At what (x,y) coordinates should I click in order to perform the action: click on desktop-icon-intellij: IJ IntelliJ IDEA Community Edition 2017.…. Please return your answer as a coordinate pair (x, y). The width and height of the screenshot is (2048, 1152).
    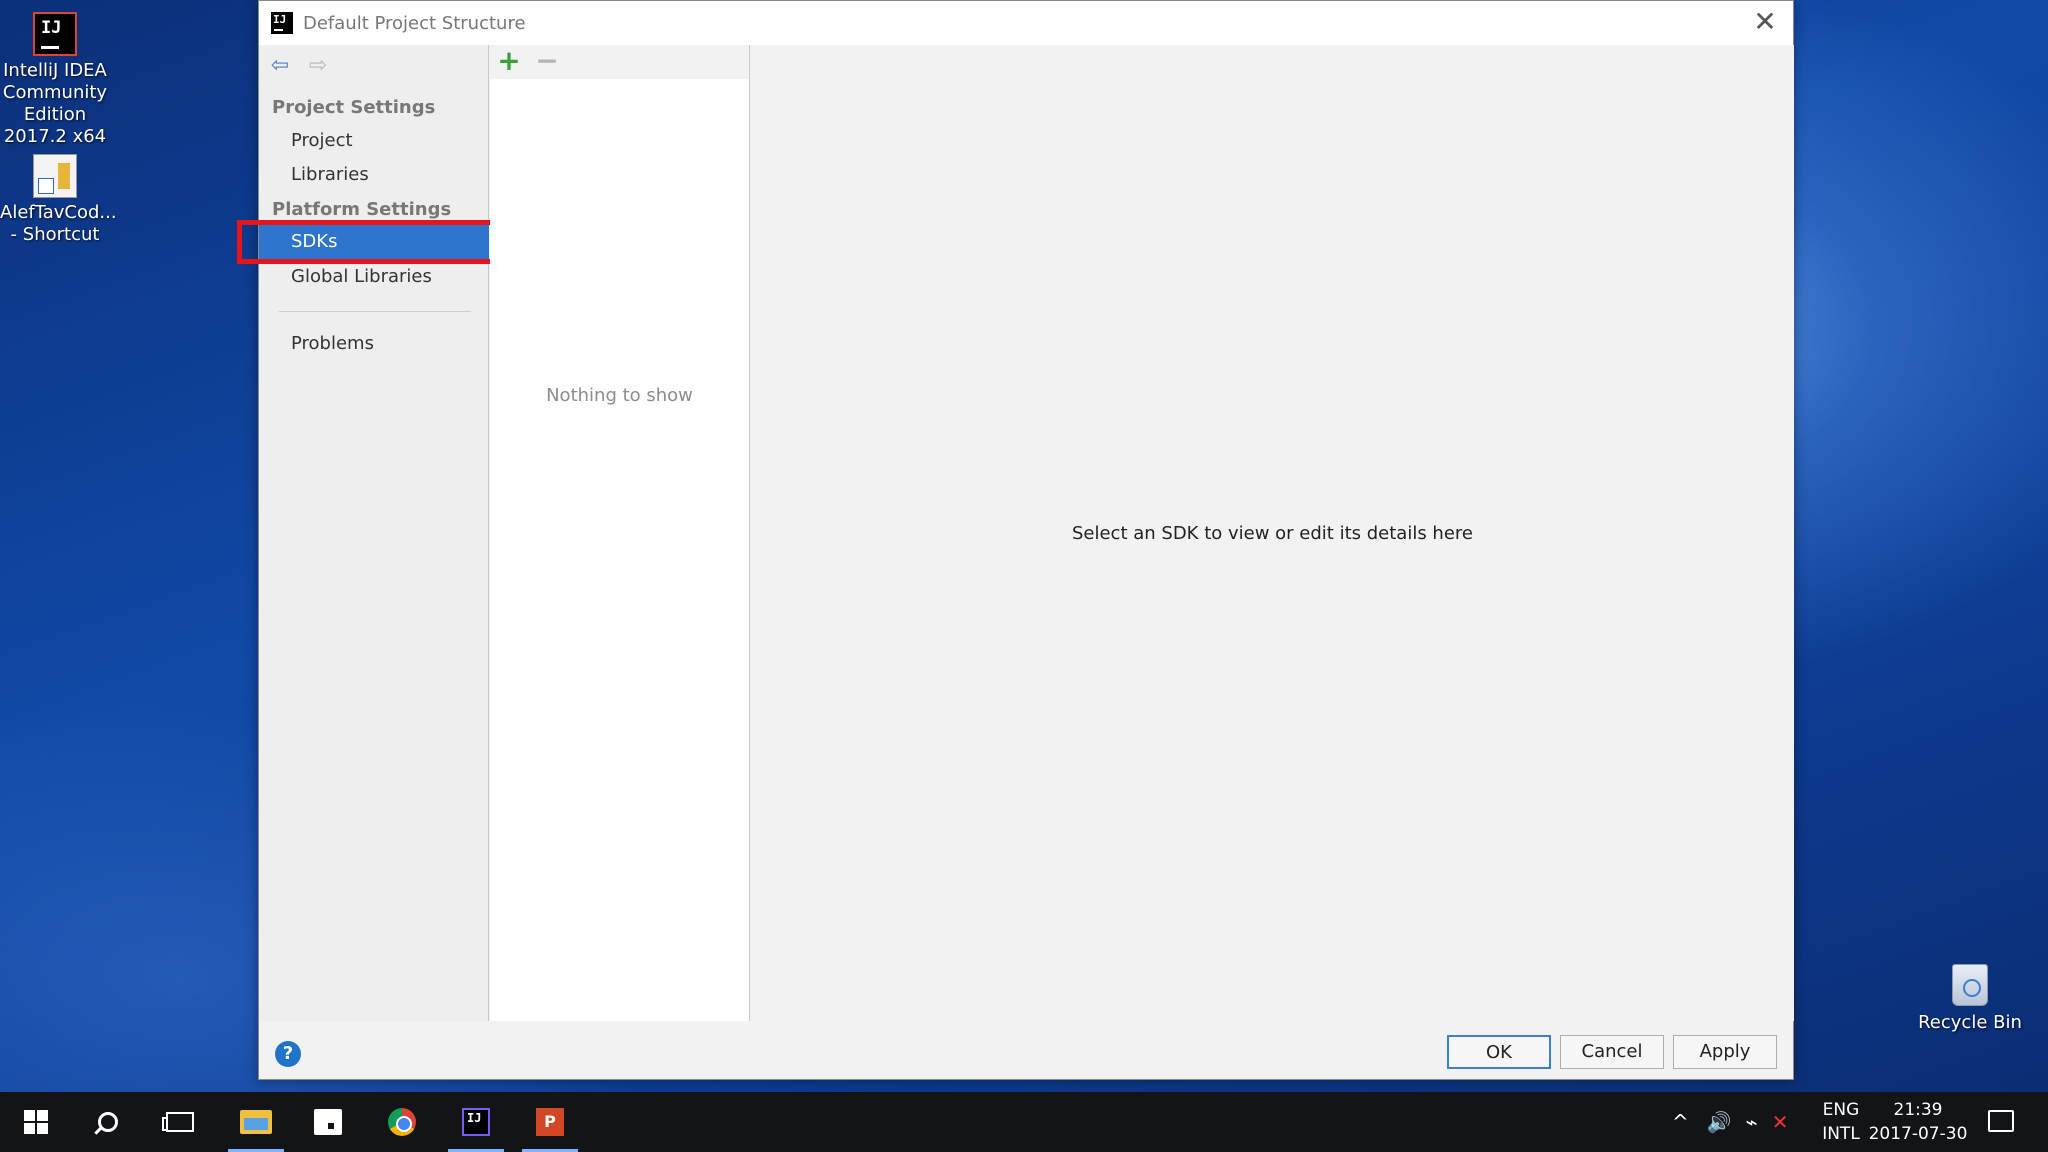
    Looking at the image, I should click on (55, 80).